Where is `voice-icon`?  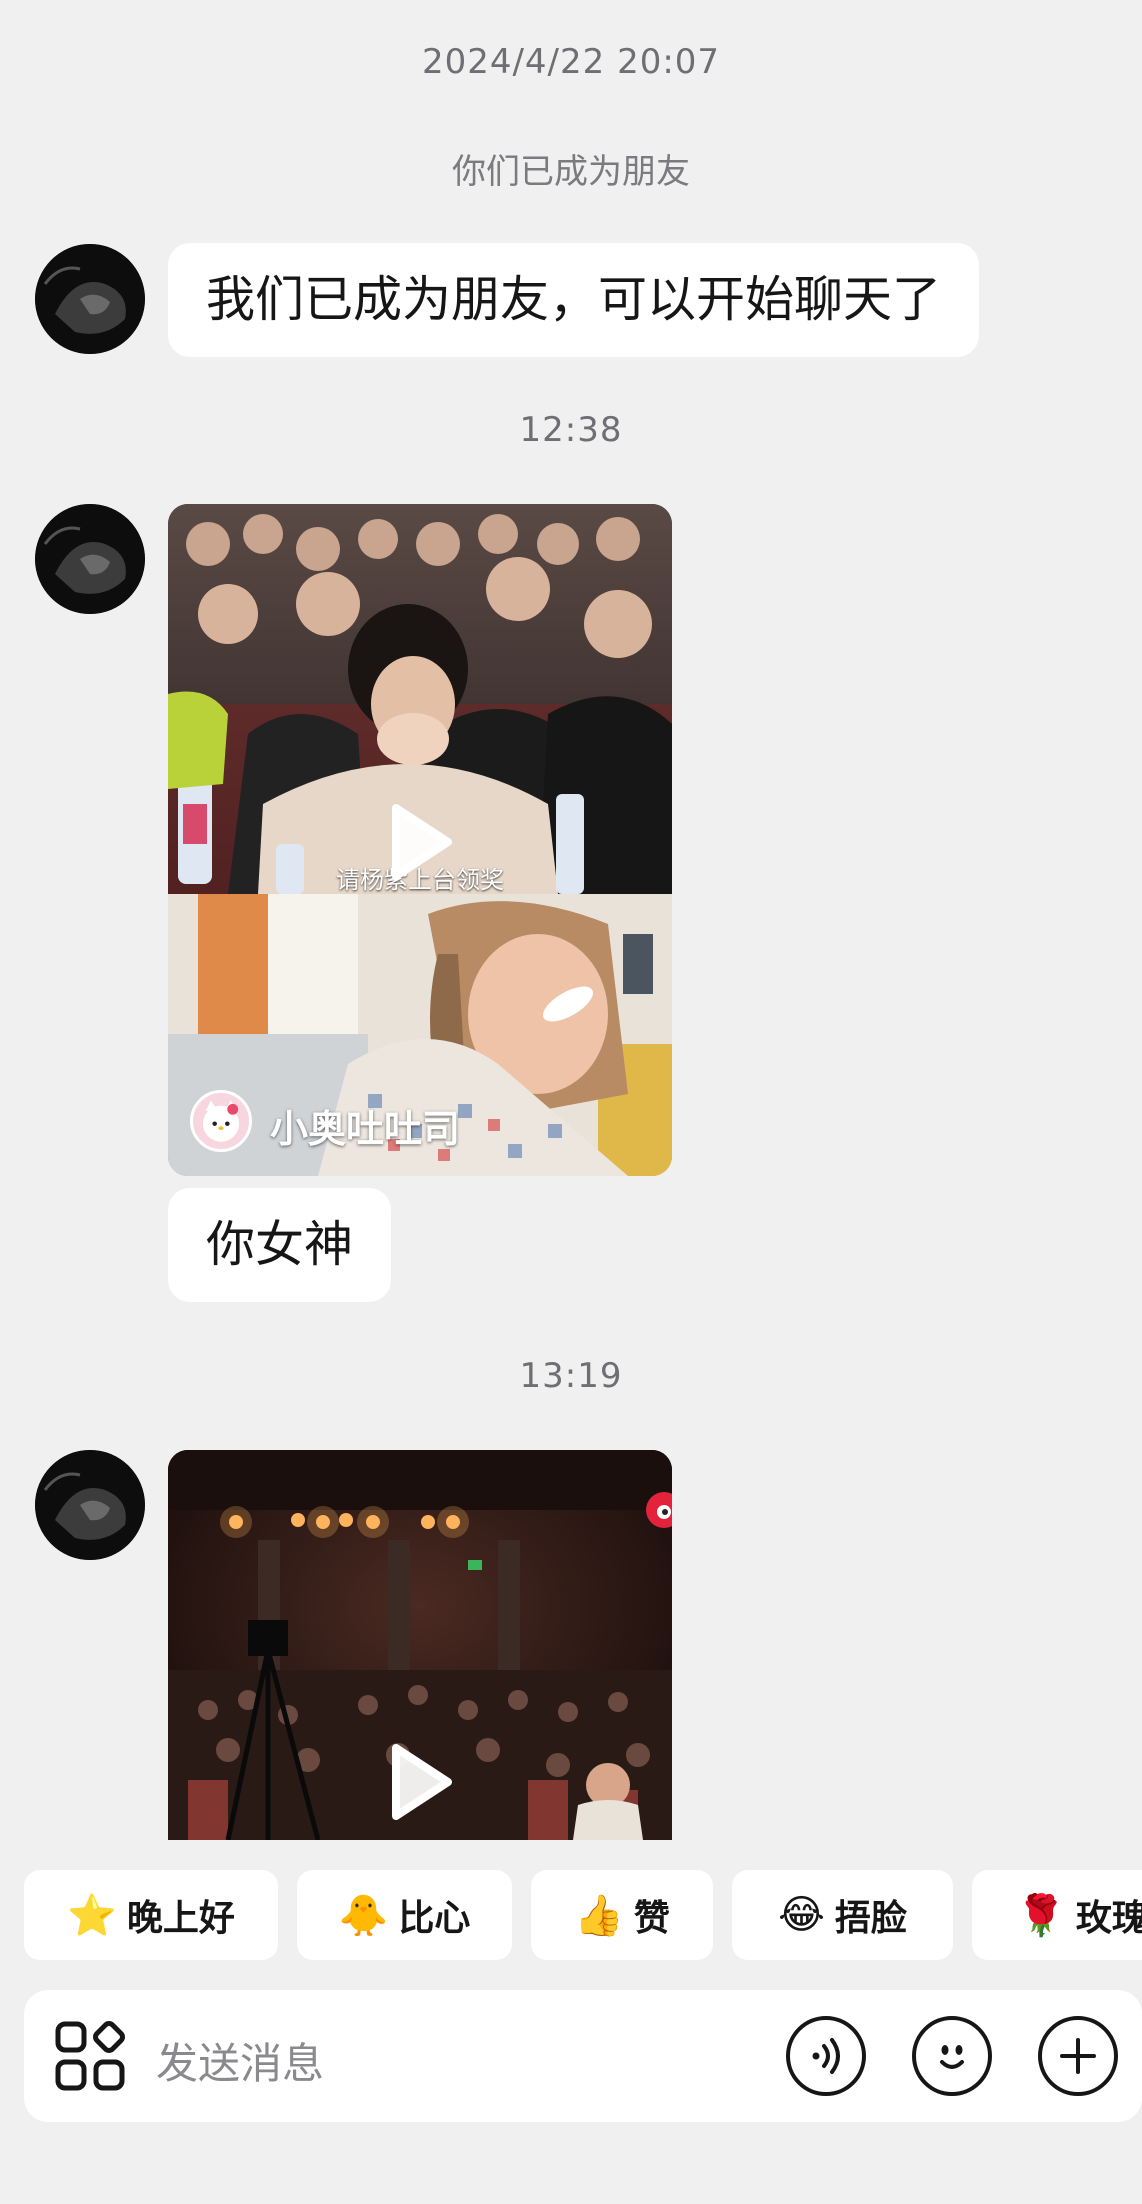 voice-icon is located at coordinates (826, 2056).